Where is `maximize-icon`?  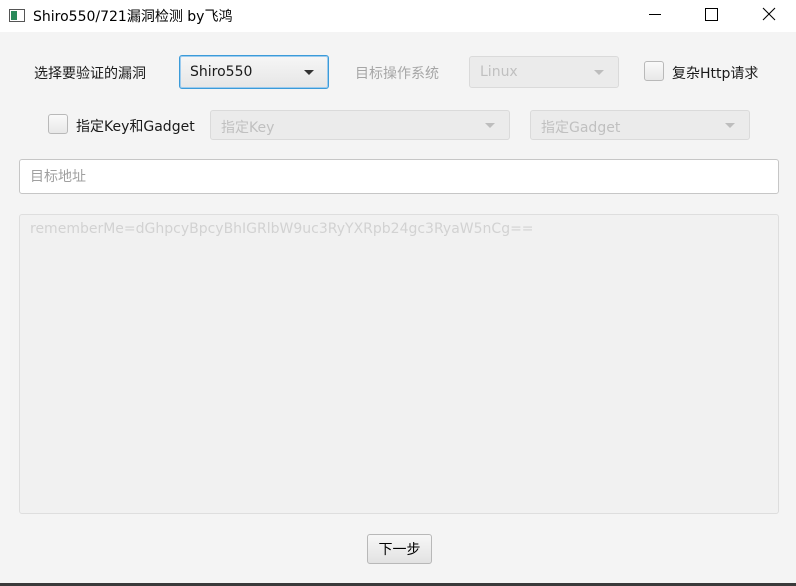 maximize-icon is located at coordinates (711, 14).